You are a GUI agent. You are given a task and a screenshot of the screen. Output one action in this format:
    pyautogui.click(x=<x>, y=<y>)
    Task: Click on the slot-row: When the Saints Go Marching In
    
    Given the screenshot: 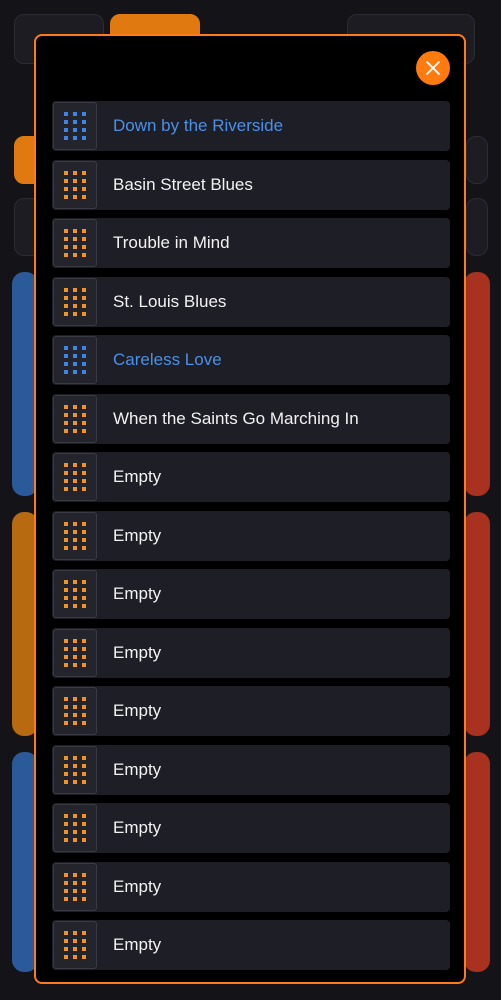 What is the action you would take?
    pyautogui.click(x=251, y=418)
    